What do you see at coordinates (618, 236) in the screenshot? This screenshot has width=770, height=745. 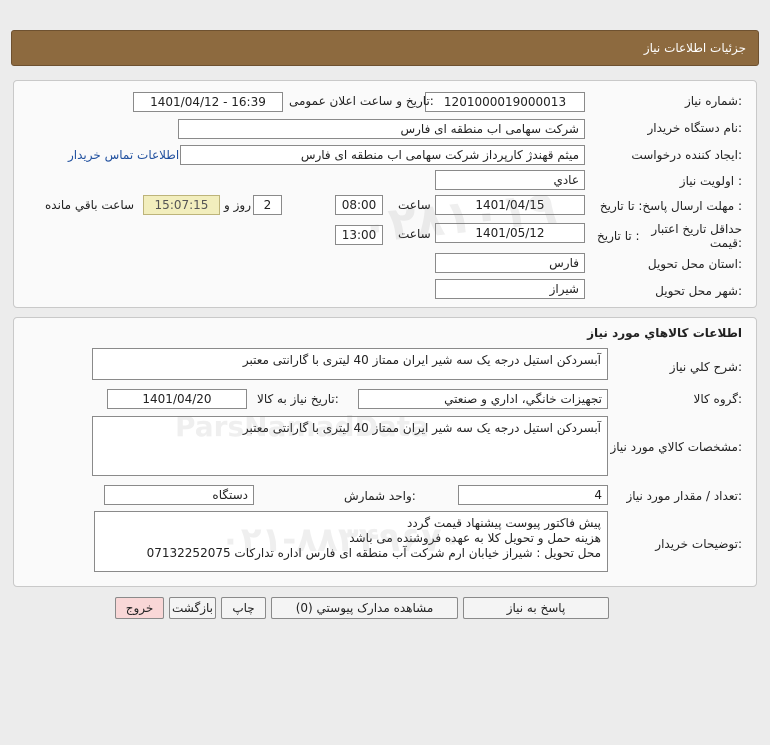 I see `validity-to-label: تا تاريخ :` at bounding box center [618, 236].